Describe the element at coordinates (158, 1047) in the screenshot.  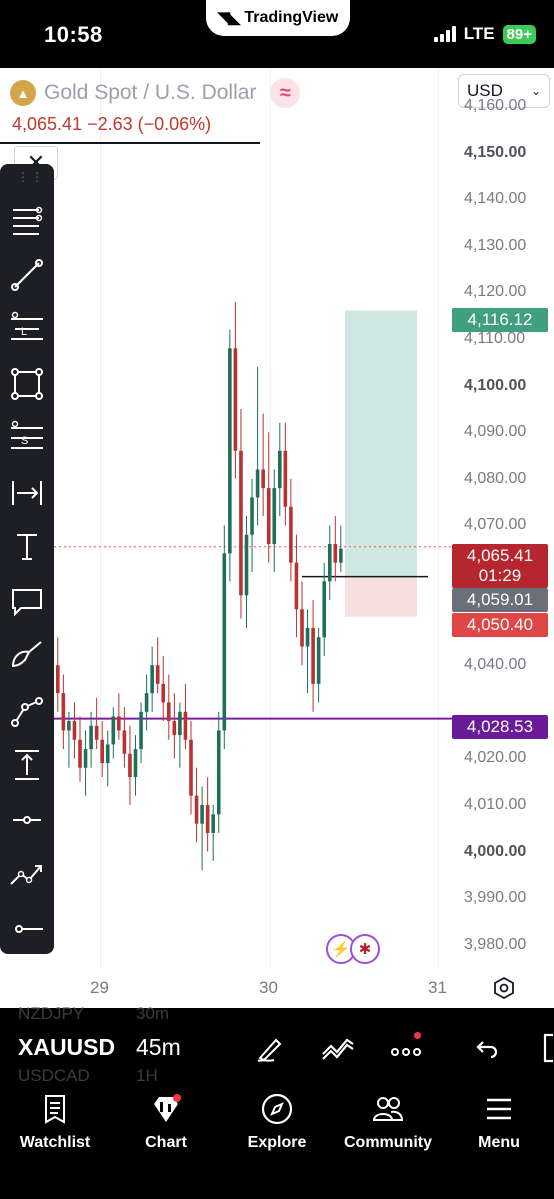
I see `current-timeframe: 45m` at that location.